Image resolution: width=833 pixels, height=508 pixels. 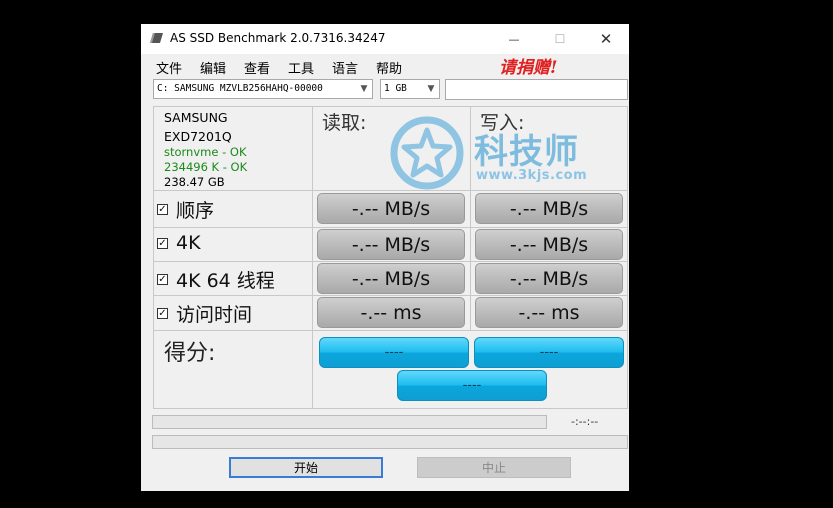 What do you see at coordinates (536, 89) in the screenshot?
I see `info-textbox` at bounding box center [536, 89].